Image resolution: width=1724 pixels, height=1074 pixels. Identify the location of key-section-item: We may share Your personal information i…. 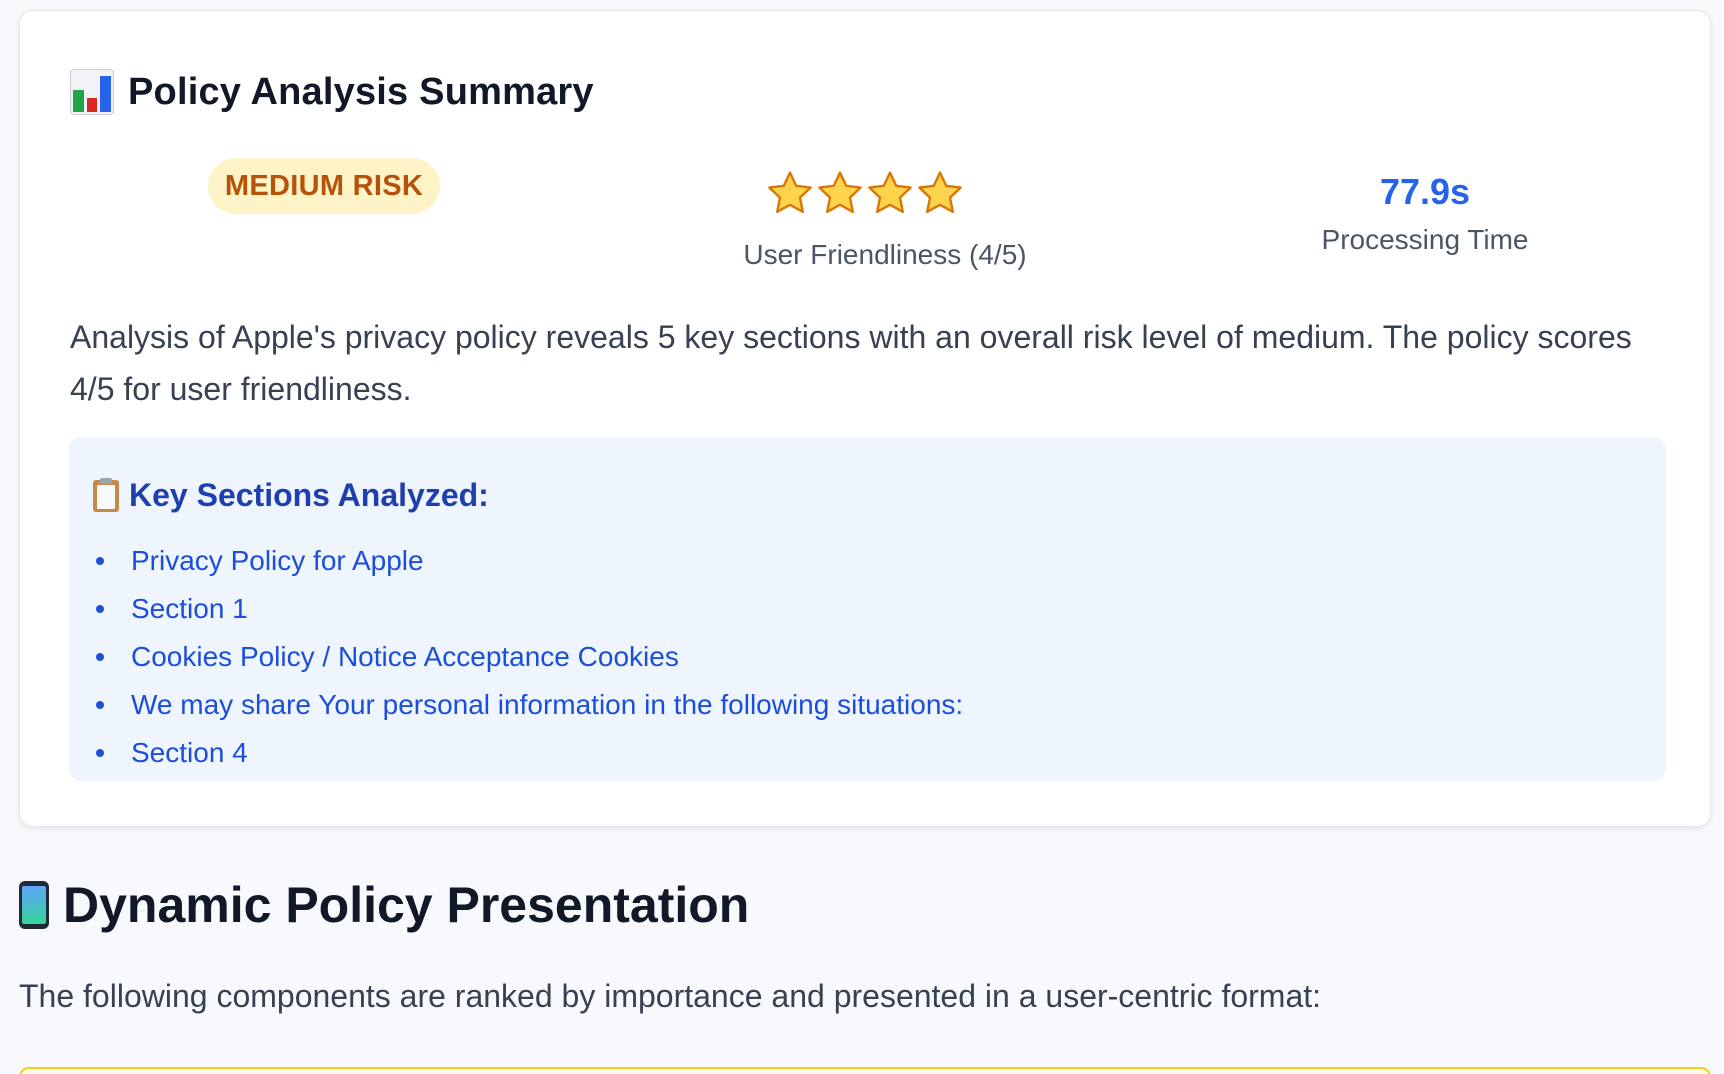
(528, 705).